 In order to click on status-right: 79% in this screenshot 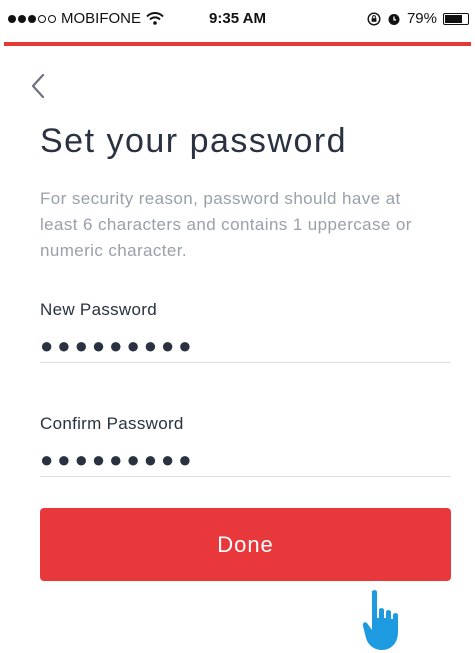, I will do `click(418, 18)`.